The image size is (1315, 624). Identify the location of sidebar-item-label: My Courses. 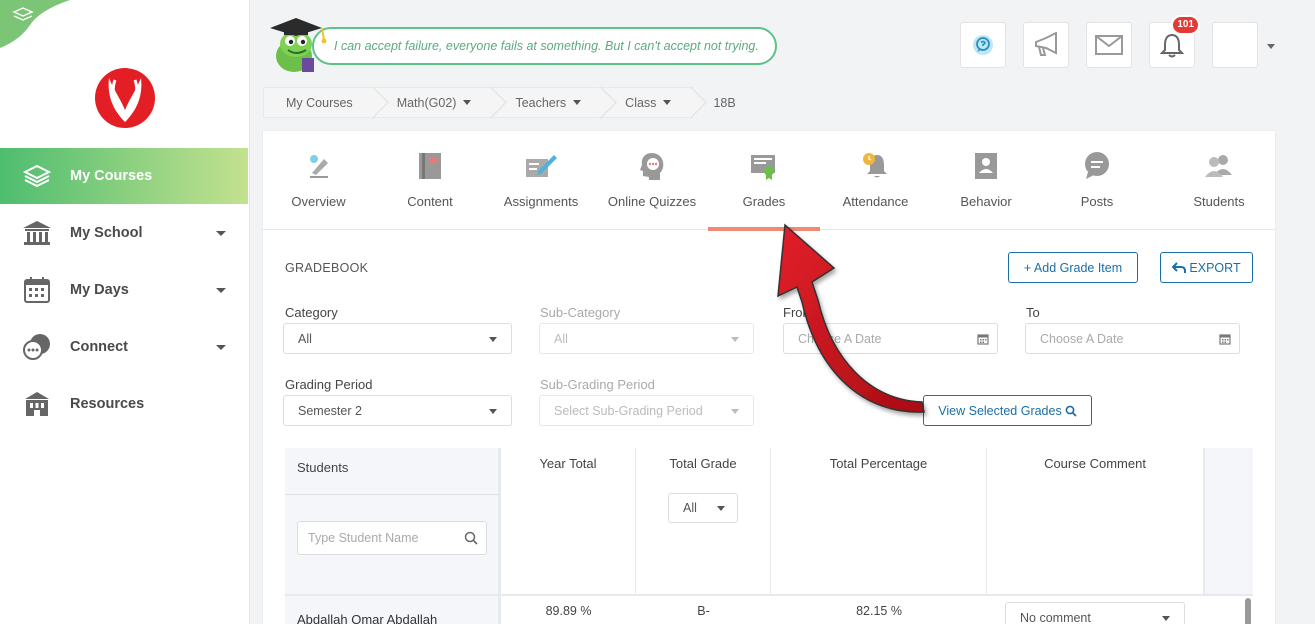
(111, 176).